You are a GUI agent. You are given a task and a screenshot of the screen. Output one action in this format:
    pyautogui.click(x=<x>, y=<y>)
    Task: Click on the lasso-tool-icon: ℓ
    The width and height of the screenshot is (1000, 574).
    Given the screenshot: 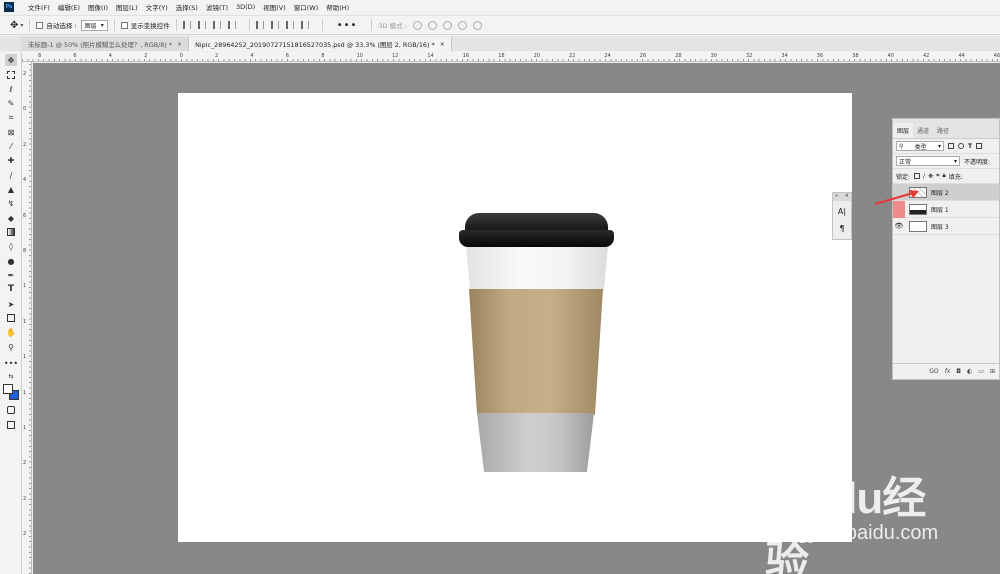 What is the action you would take?
    pyautogui.click(x=11, y=89)
    